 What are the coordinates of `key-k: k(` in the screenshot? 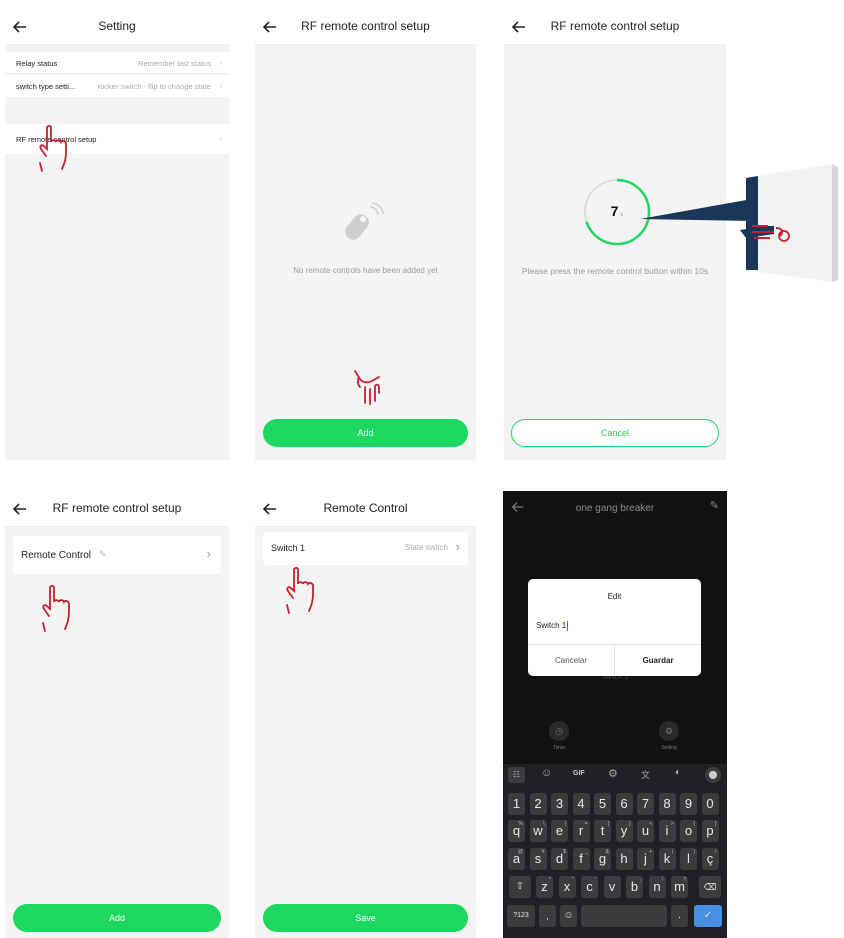 It's located at (667, 859).